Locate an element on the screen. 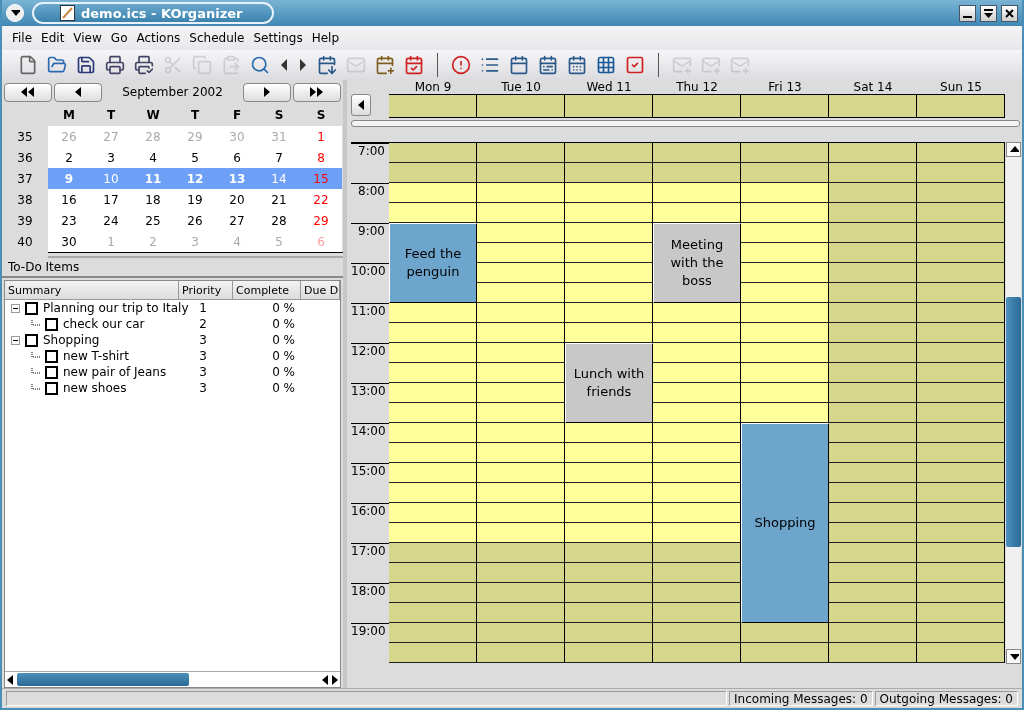 The height and width of the screenshot is (710, 1024). calendar-day: 30 is located at coordinates (69, 241).